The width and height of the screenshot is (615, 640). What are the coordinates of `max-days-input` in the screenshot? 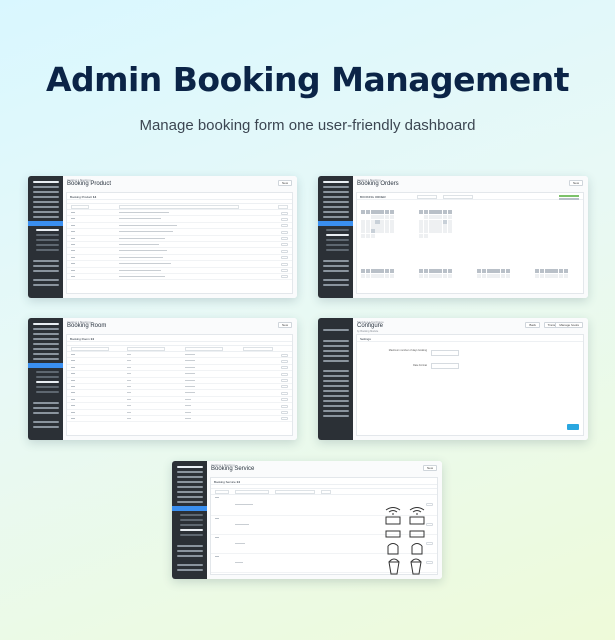 It's located at (445, 353).